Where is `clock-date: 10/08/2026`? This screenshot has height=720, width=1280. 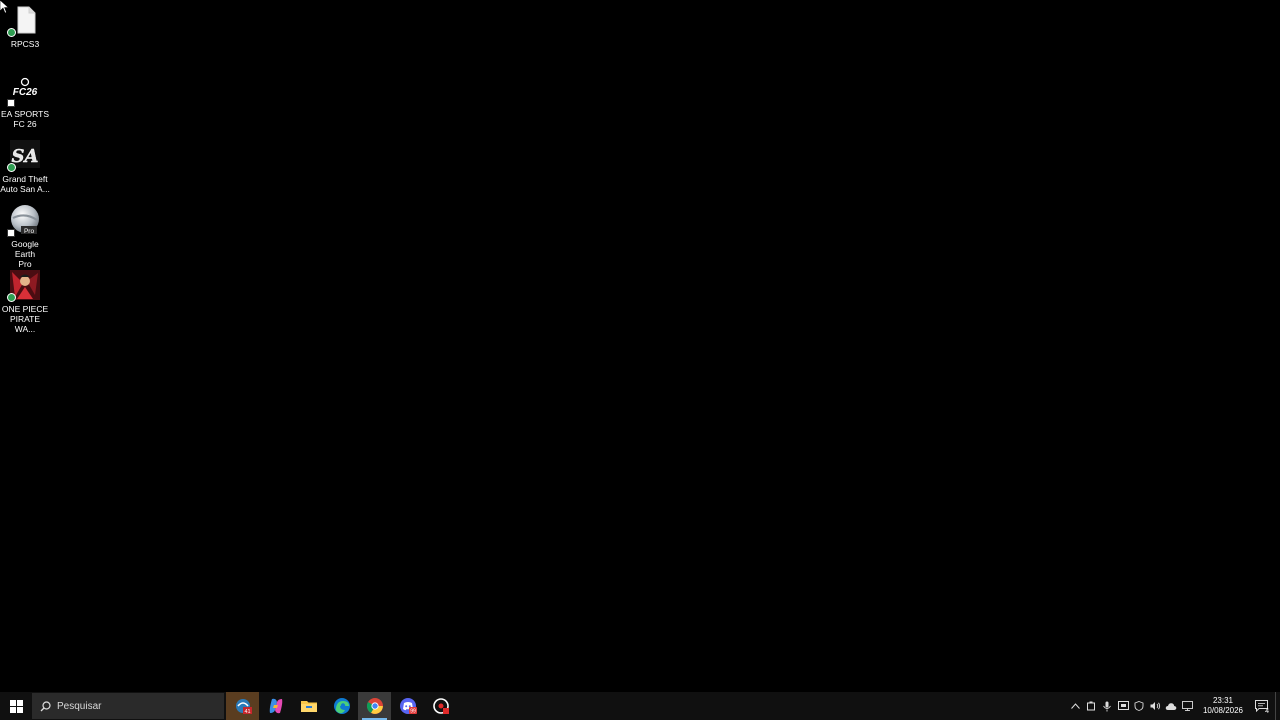 clock-date: 10/08/2026 is located at coordinates (1223, 710).